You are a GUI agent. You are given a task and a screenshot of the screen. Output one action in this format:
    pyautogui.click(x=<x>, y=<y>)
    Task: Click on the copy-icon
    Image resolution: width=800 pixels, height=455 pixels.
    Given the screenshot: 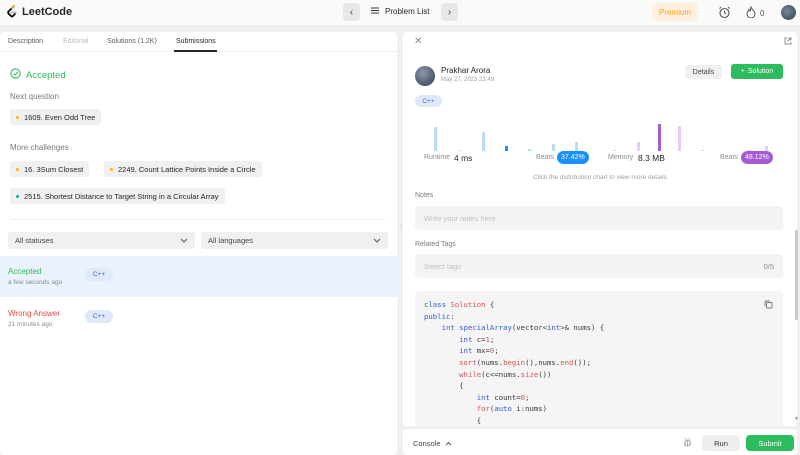 What is the action you would take?
    pyautogui.click(x=768, y=305)
    